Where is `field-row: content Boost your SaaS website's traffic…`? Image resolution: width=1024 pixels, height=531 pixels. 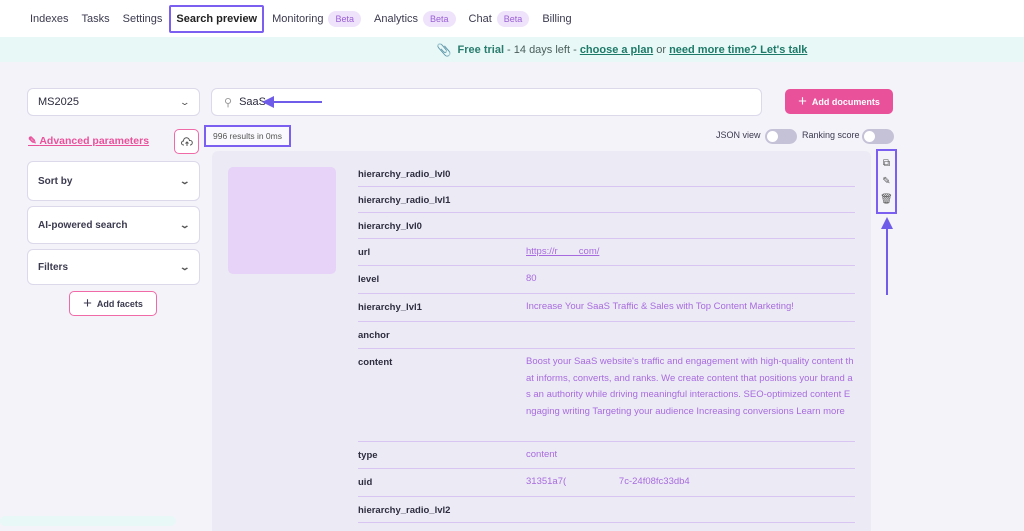
field-row: content Boost your SaaS website's traffic… is located at coordinates (606, 395).